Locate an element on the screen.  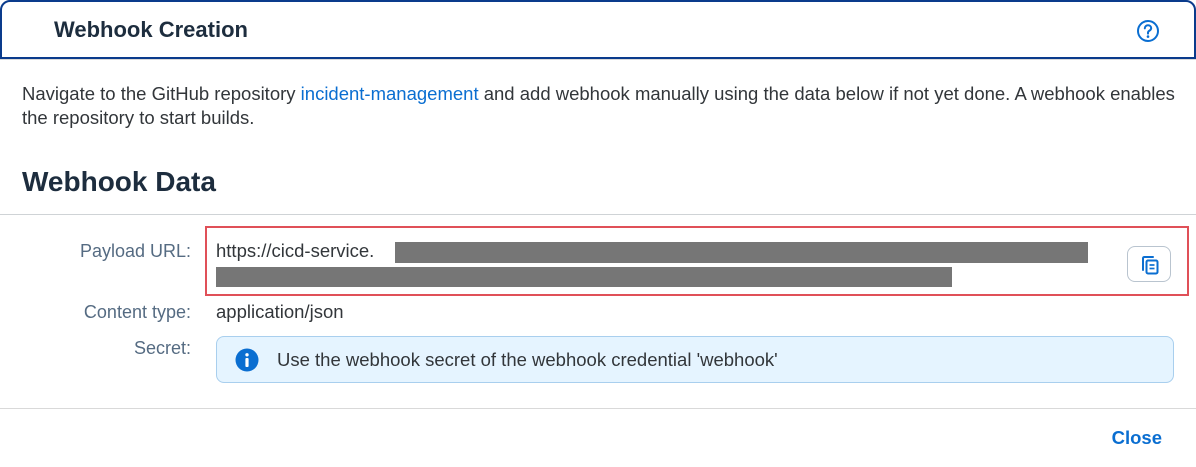
dialog-title: Webhook Creation is located at coordinates (151, 29).